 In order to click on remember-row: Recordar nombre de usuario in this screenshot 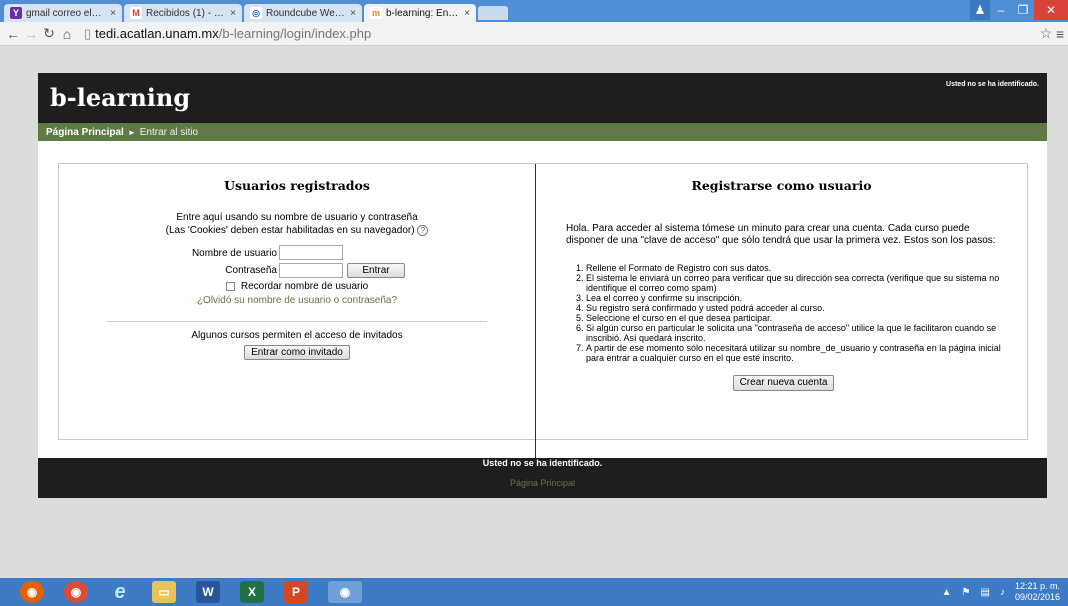, I will do `click(297, 286)`.